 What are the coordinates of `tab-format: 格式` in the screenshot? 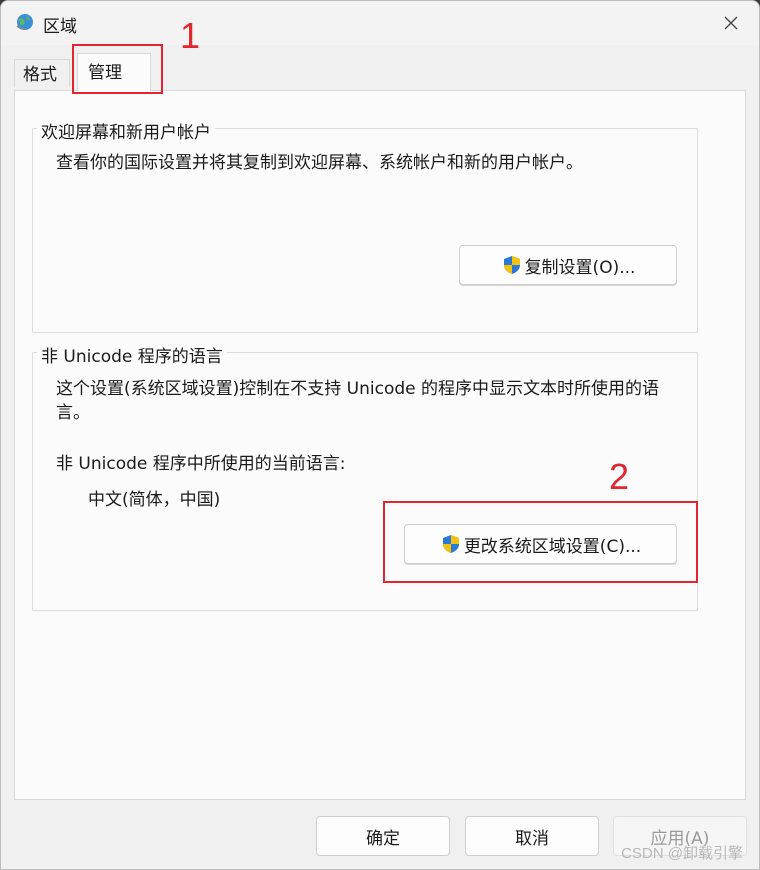 It's located at (42, 73).